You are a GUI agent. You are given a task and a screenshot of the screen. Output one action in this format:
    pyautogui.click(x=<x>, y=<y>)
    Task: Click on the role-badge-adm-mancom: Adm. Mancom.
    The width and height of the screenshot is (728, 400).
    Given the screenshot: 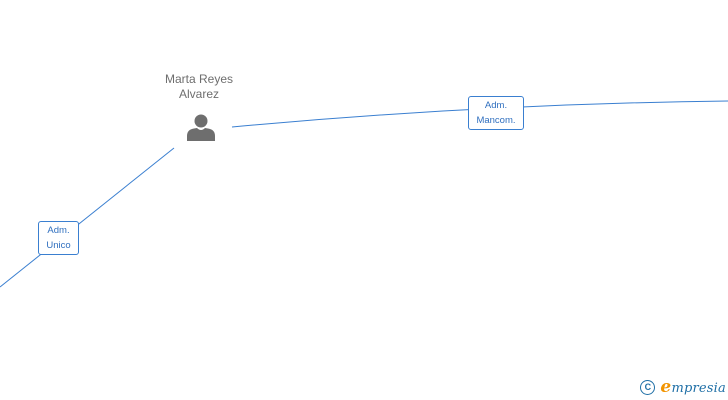 What is the action you would take?
    pyautogui.click(x=496, y=113)
    